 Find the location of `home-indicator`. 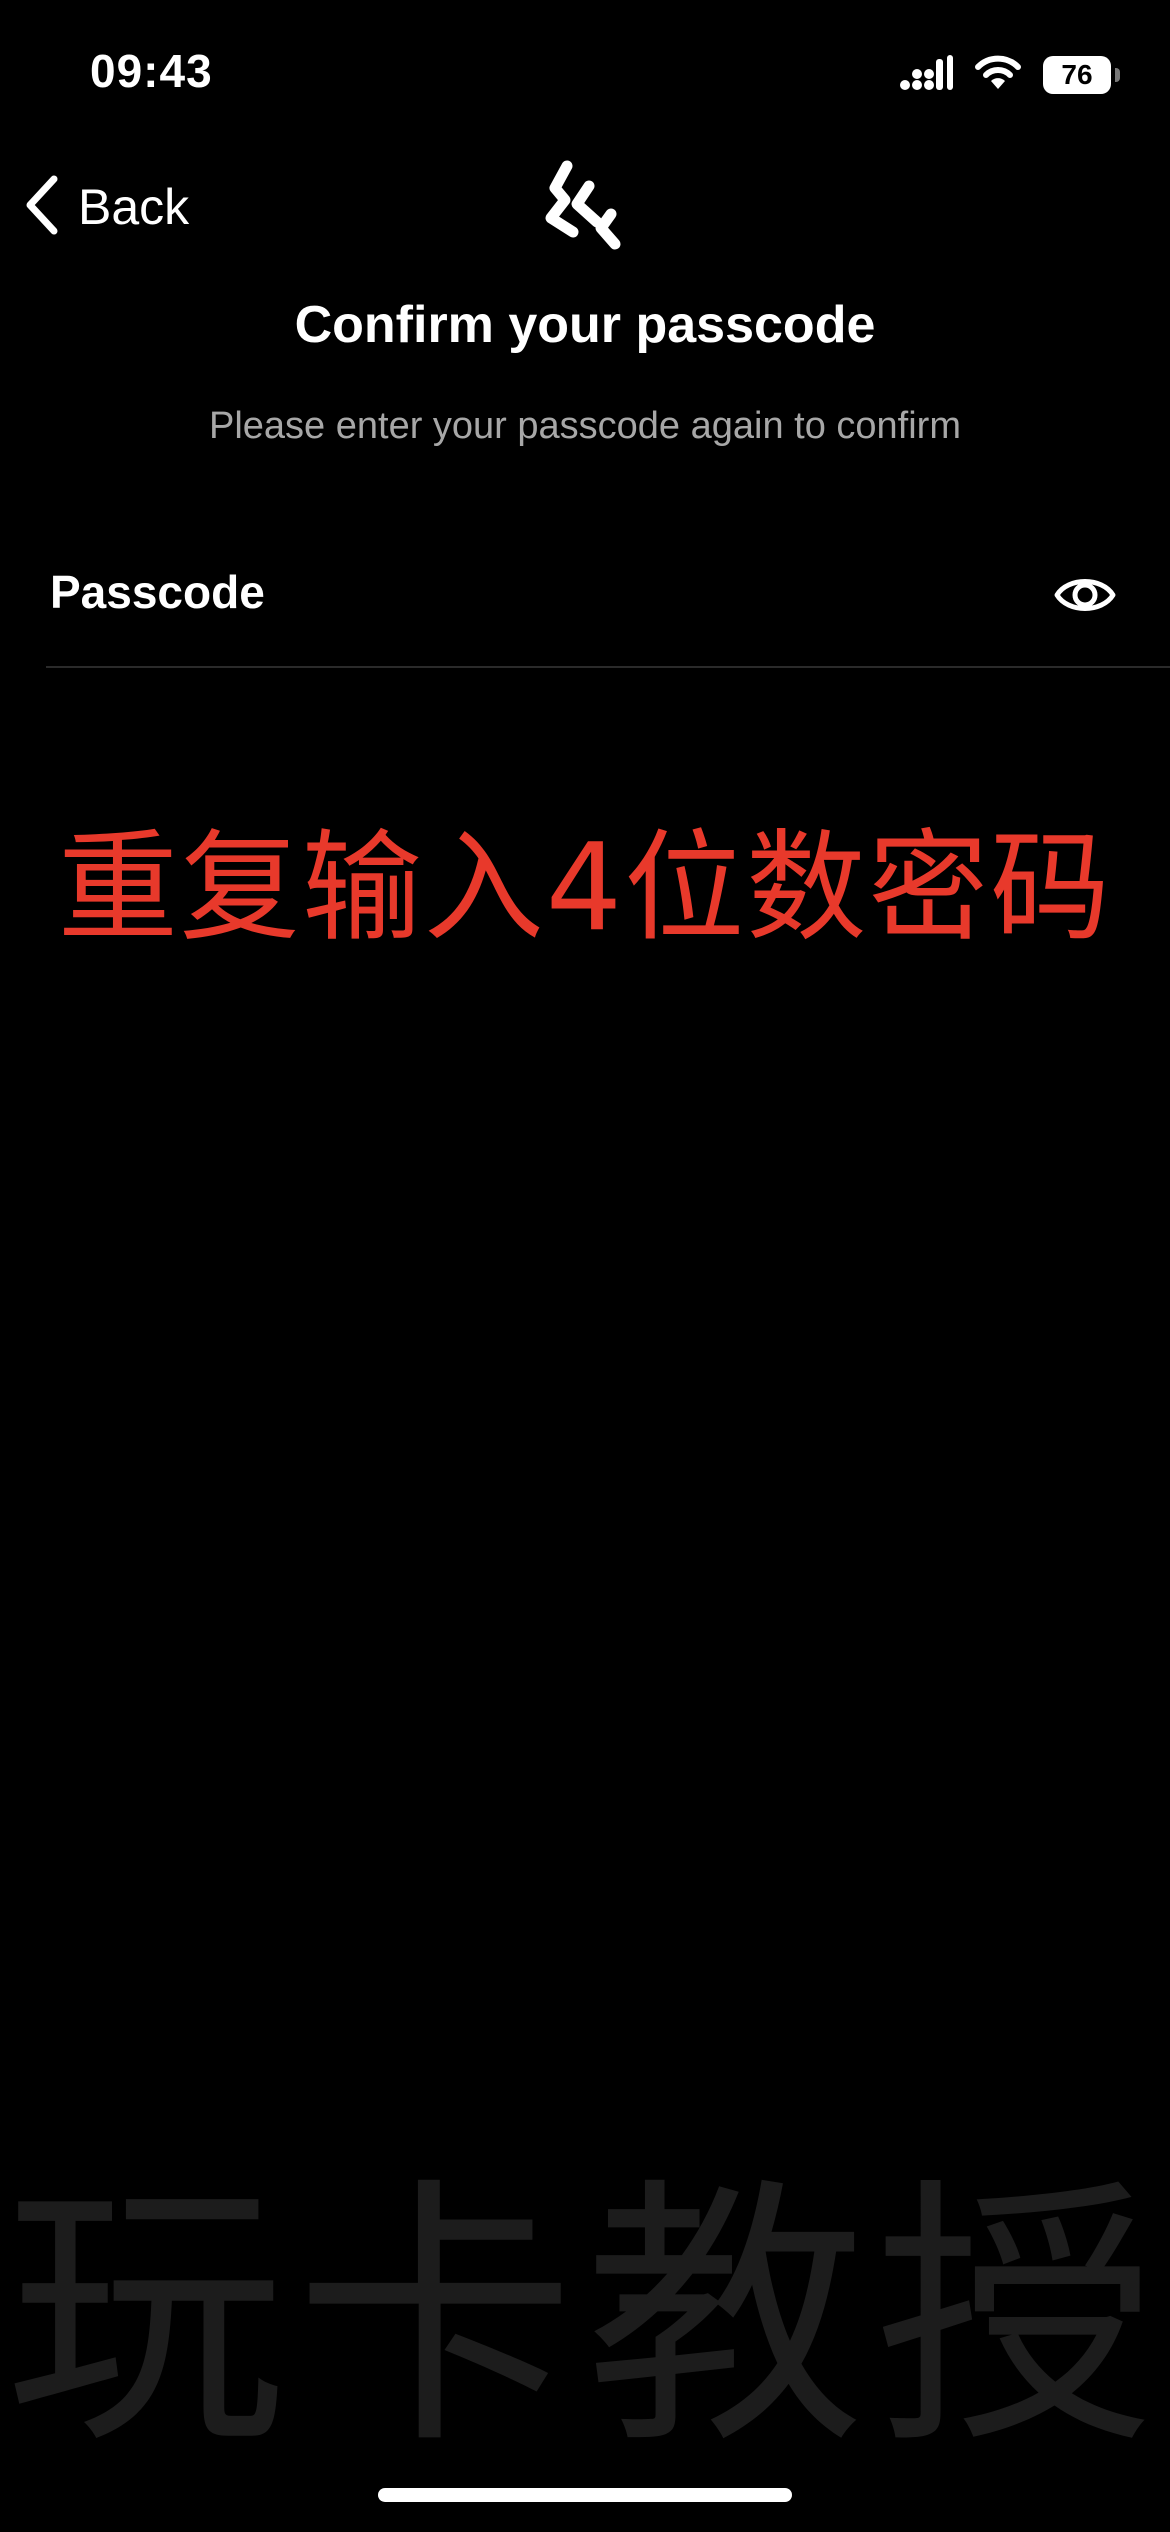

home-indicator is located at coordinates (585, 2495).